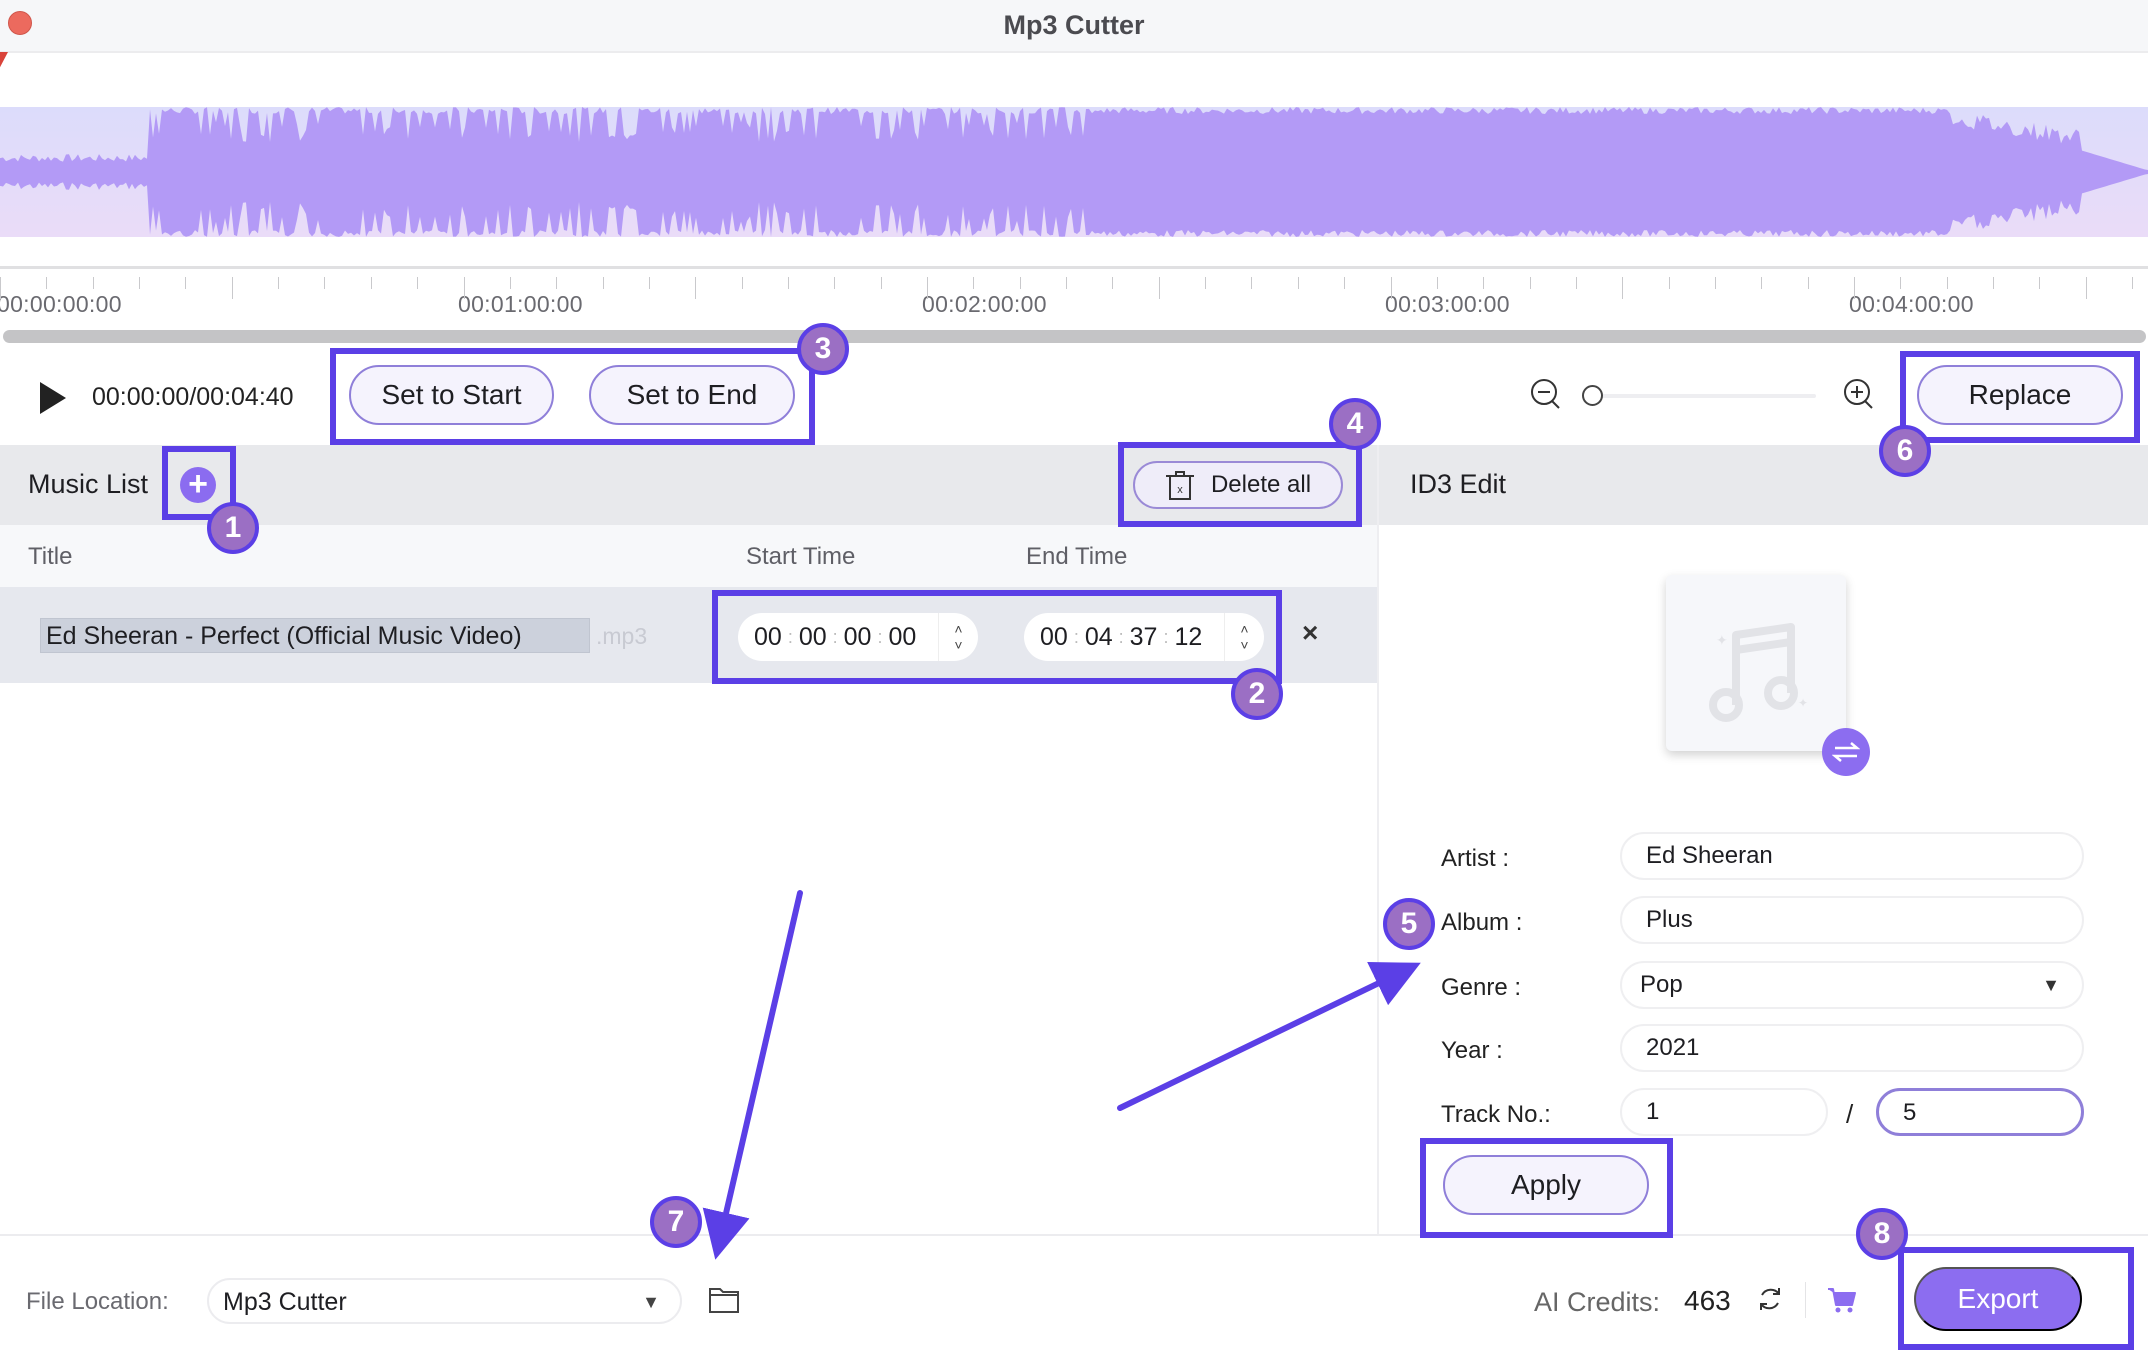  What do you see at coordinates (451, 395) in the screenshot?
I see `set-to-start-button: Set to Start` at bounding box center [451, 395].